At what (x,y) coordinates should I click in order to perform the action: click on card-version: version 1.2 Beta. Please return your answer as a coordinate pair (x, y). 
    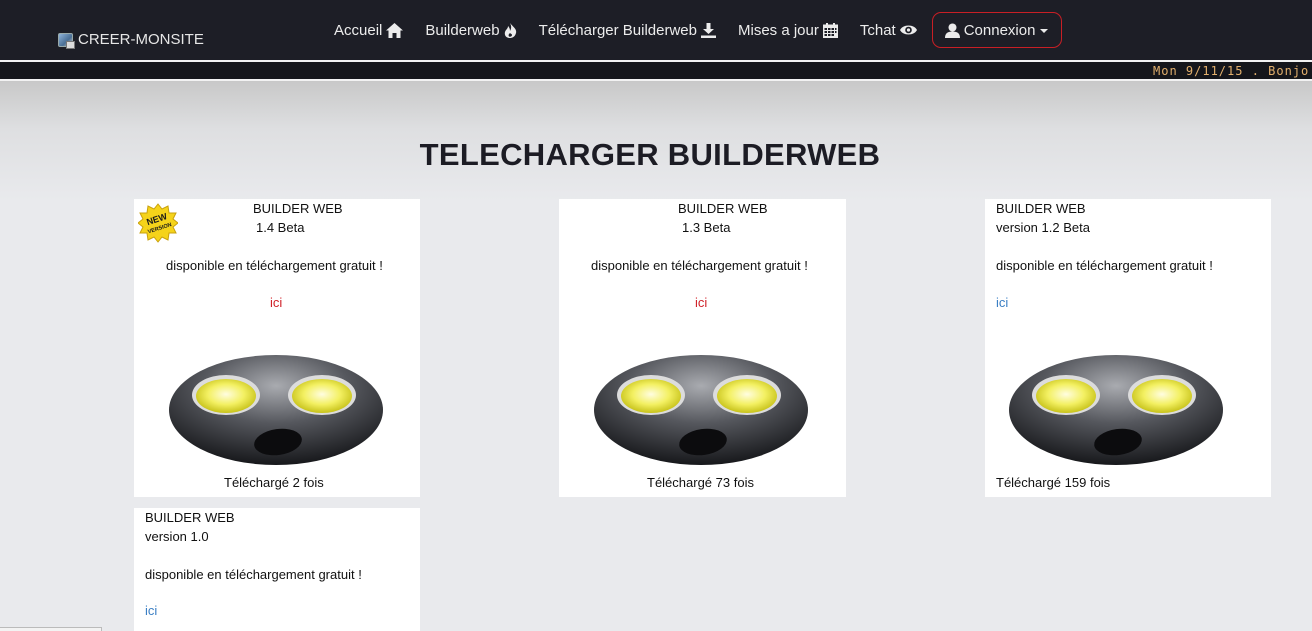
    Looking at the image, I should click on (1043, 227).